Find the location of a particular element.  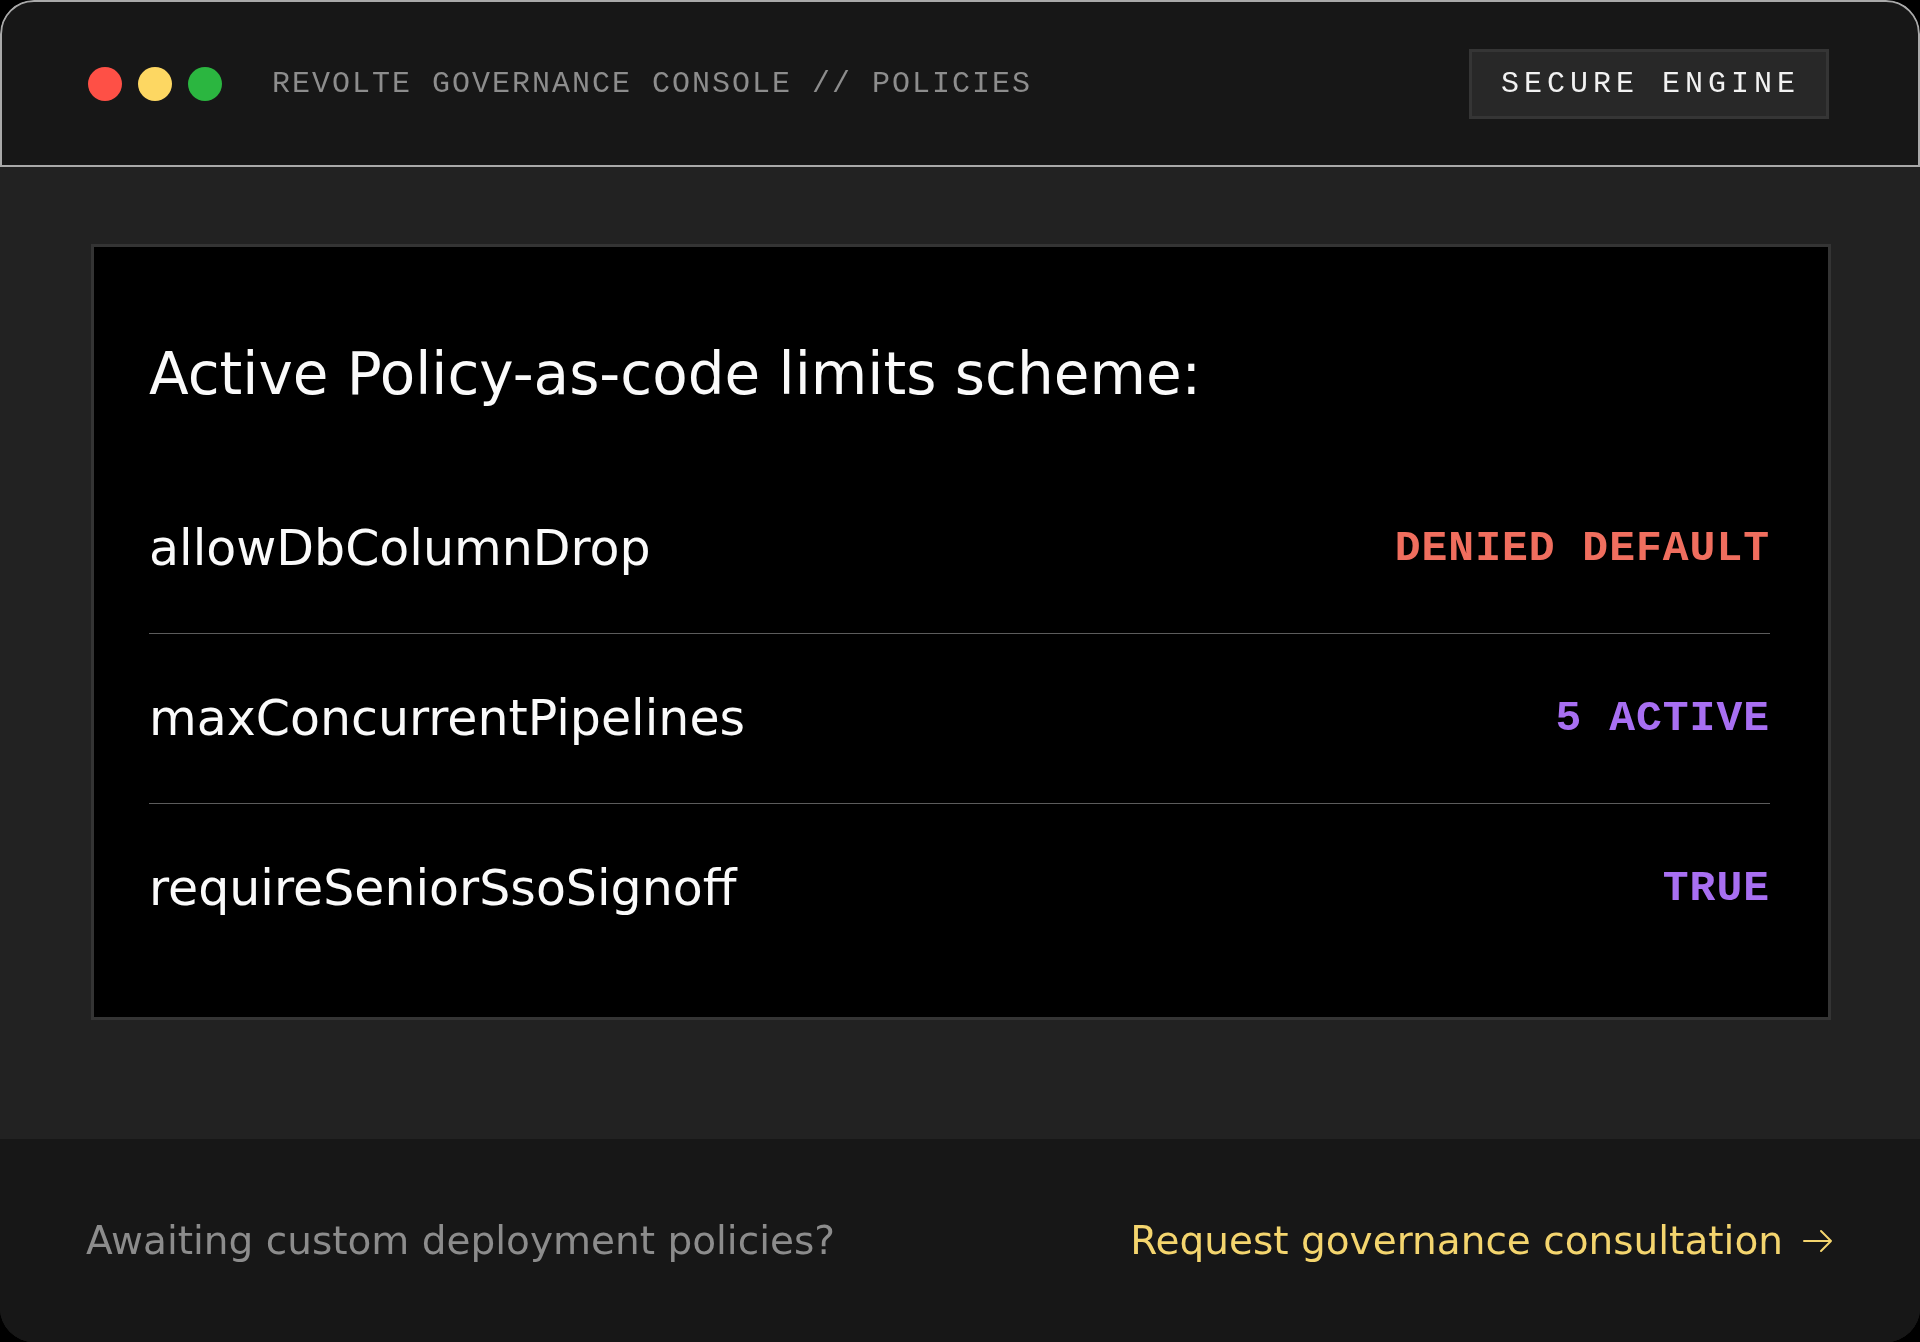

policy-value: DENIED DEFAULT is located at coordinates (1582, 548).